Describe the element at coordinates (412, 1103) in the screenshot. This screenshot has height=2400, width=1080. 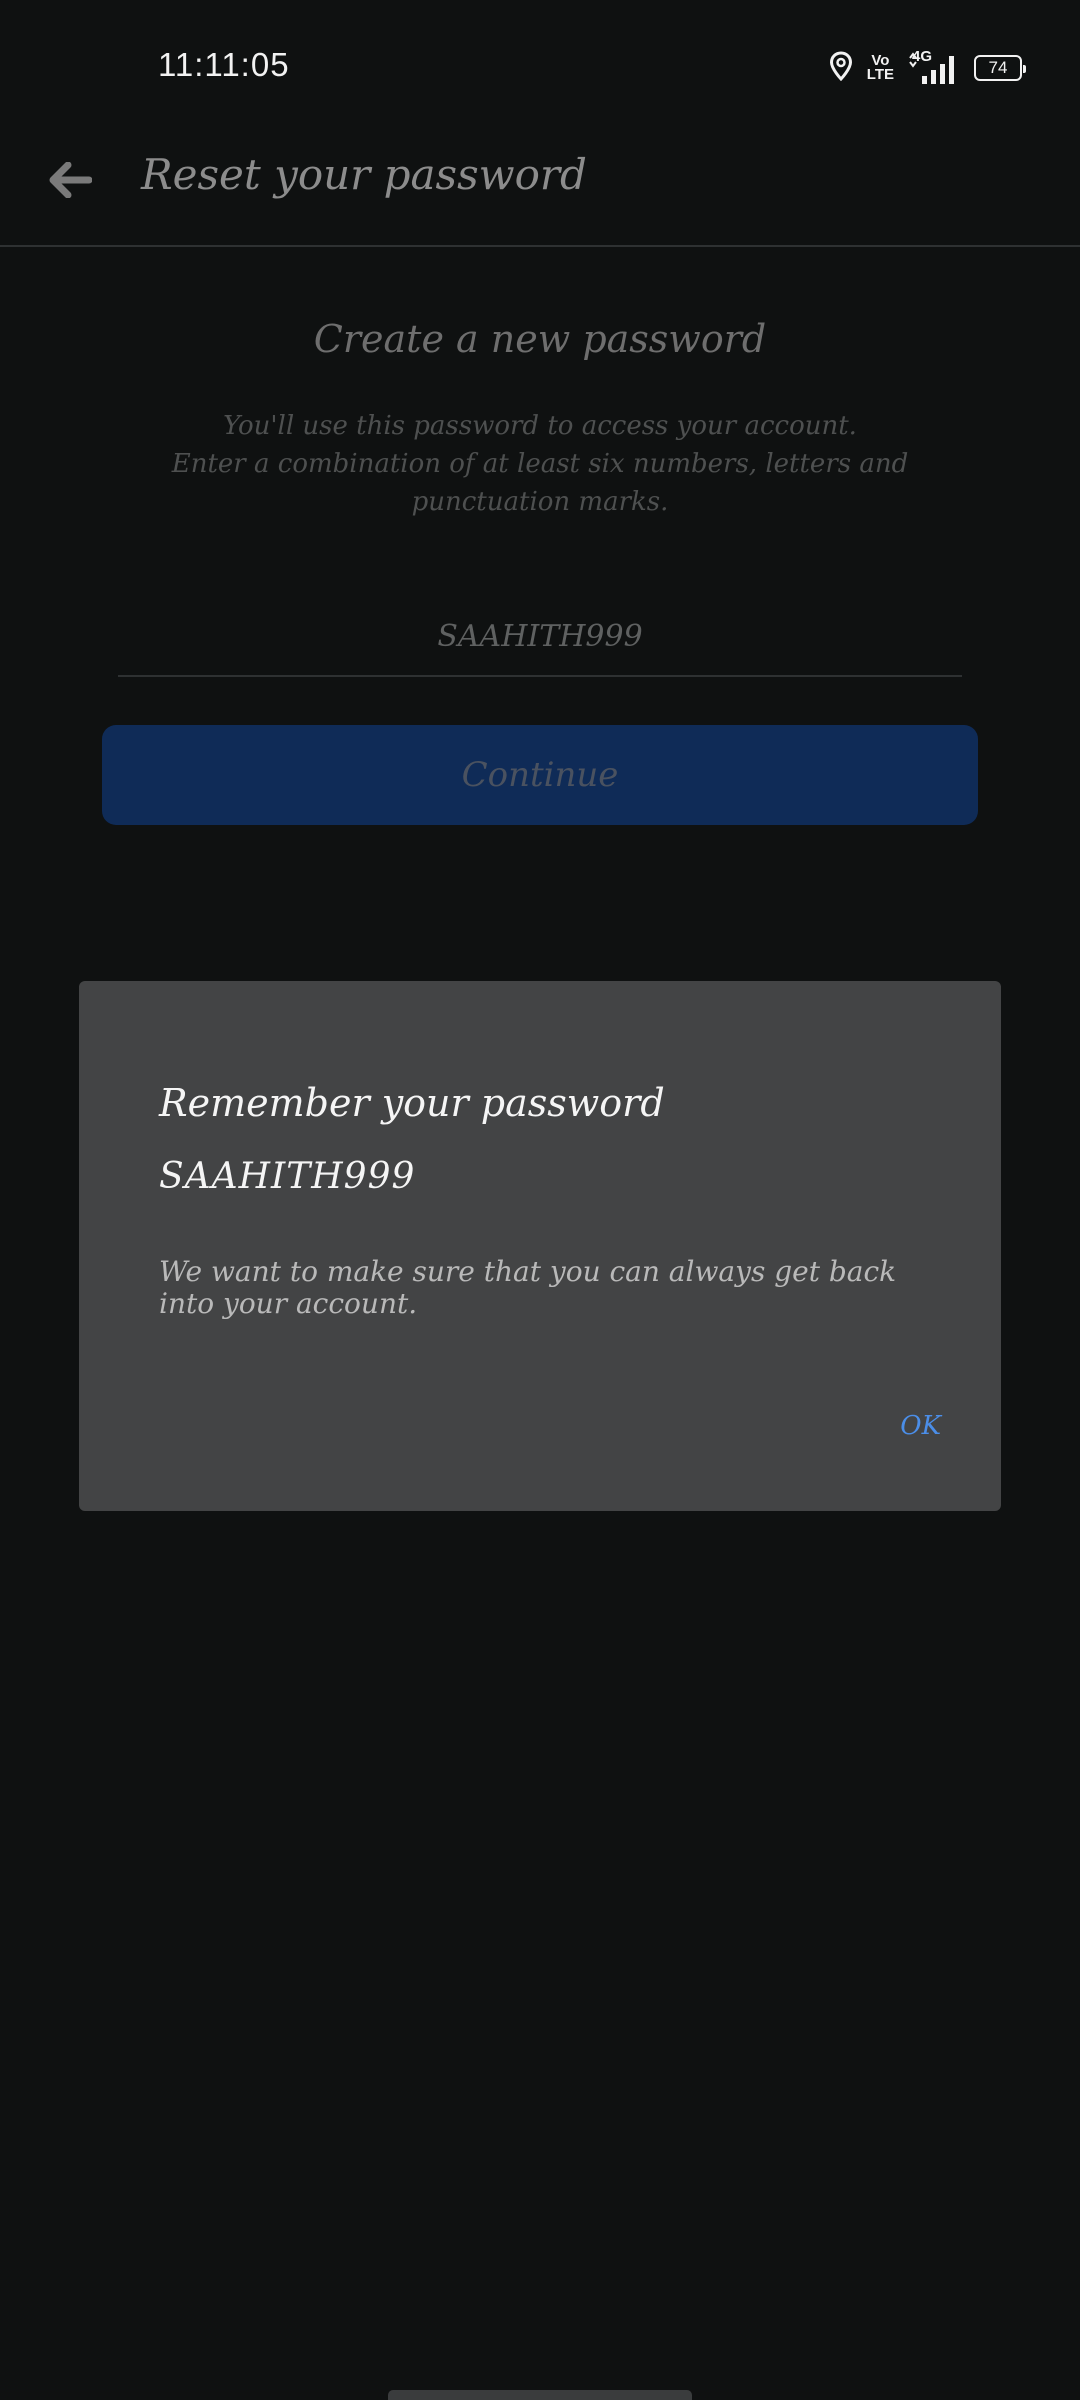
I see `dialog-title: Remember your password` at that location.